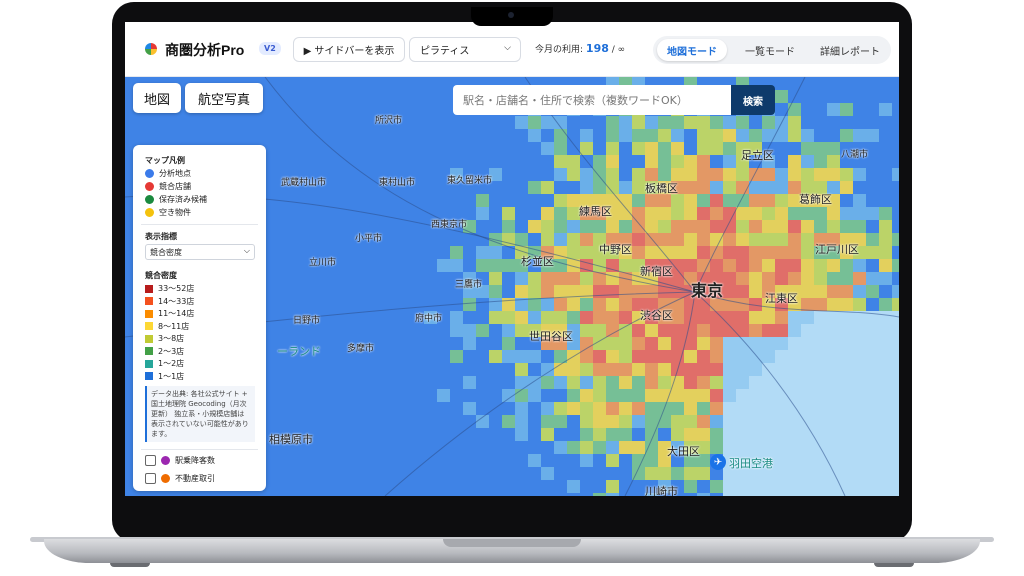  I want to click on tab-list-mode: 一覧モード, so click(770, 50).